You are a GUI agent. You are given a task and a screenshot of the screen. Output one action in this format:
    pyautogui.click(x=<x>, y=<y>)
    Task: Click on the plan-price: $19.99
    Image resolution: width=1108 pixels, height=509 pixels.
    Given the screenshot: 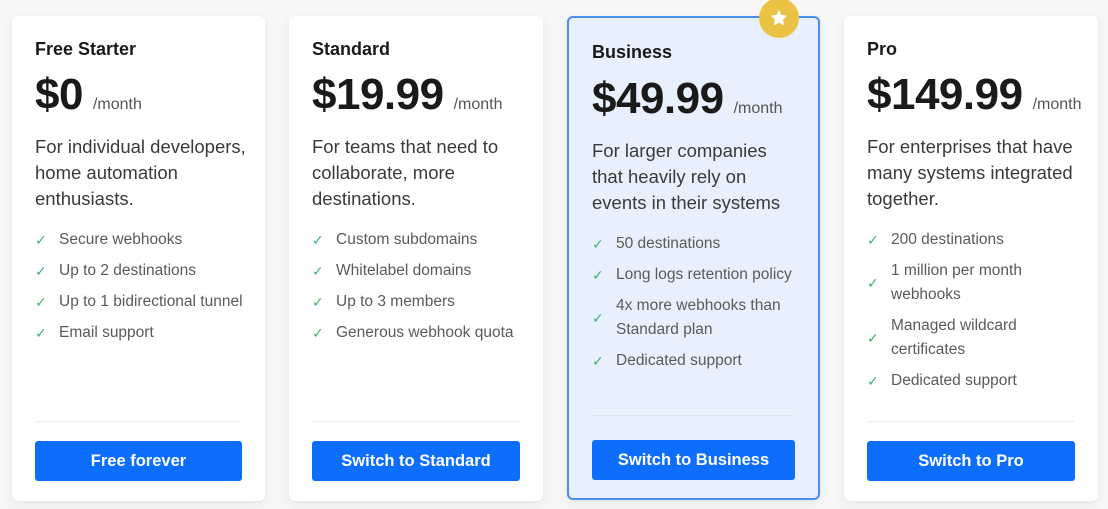 What is the action you would take?
    pyautogui.click(x=378, y=94)
    